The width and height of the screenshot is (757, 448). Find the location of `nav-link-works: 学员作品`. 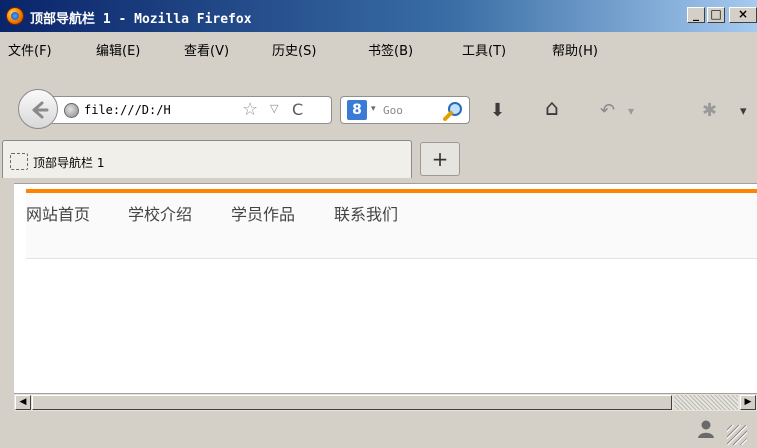

nav-link-works: 学员作品 is located at coordinates (263, 213).